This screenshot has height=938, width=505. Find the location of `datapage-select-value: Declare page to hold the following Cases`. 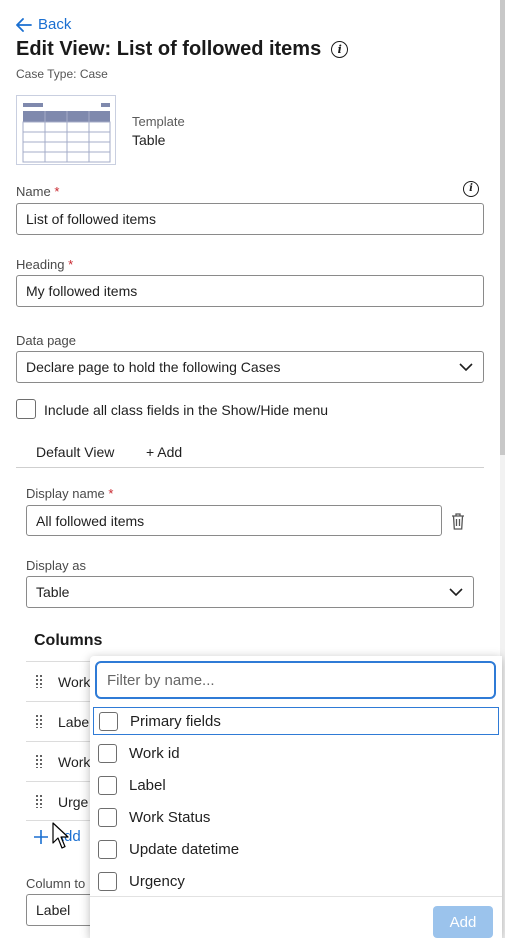

datapage-select-value: Declare page to hold the following Cases is located at coordinates (153, 367).